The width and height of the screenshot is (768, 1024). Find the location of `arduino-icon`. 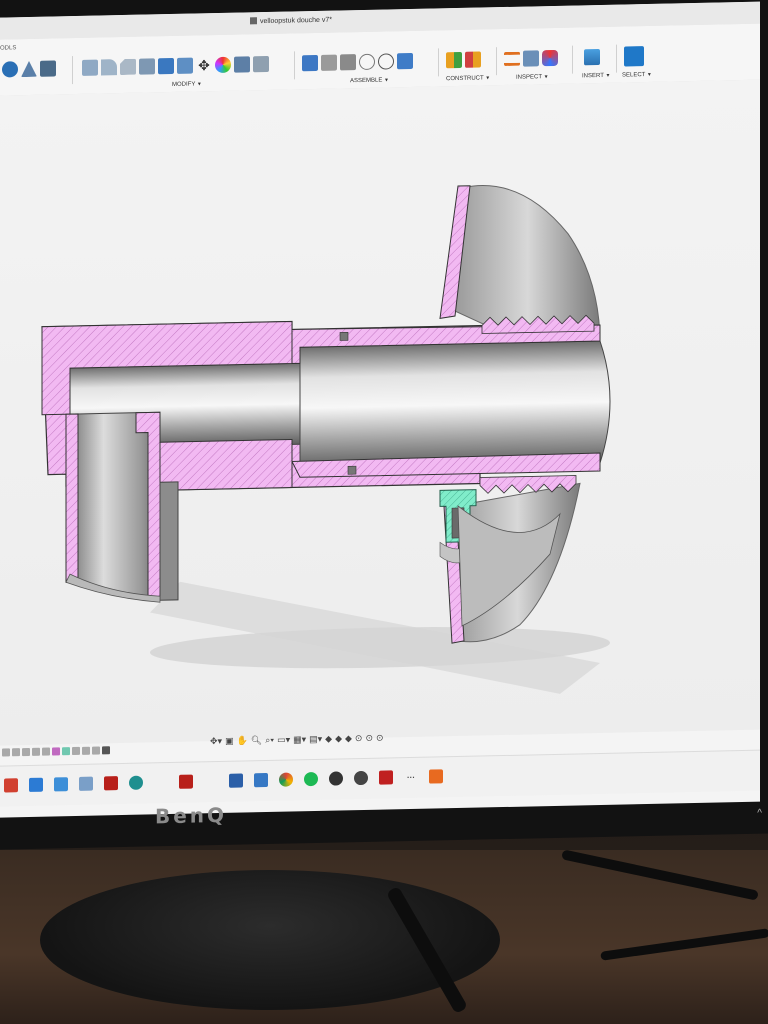

arduino-icon is located at coordinates (136, 782).